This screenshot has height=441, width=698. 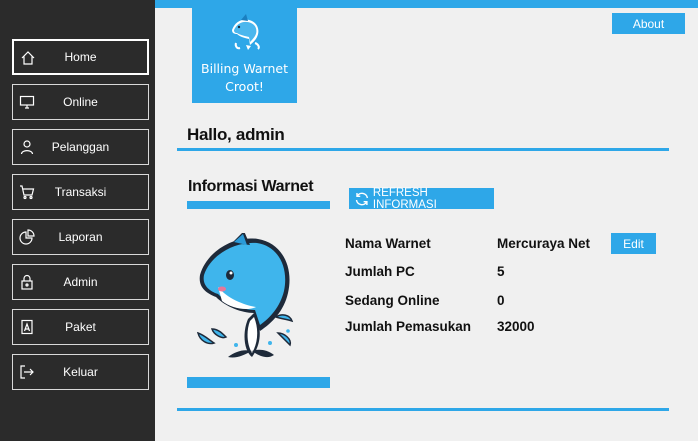 What do you see at coordinates (80, 237) in the screenshot?
I see `sidebar-item-laporan: Laporan` at bounding box center [80, 237].